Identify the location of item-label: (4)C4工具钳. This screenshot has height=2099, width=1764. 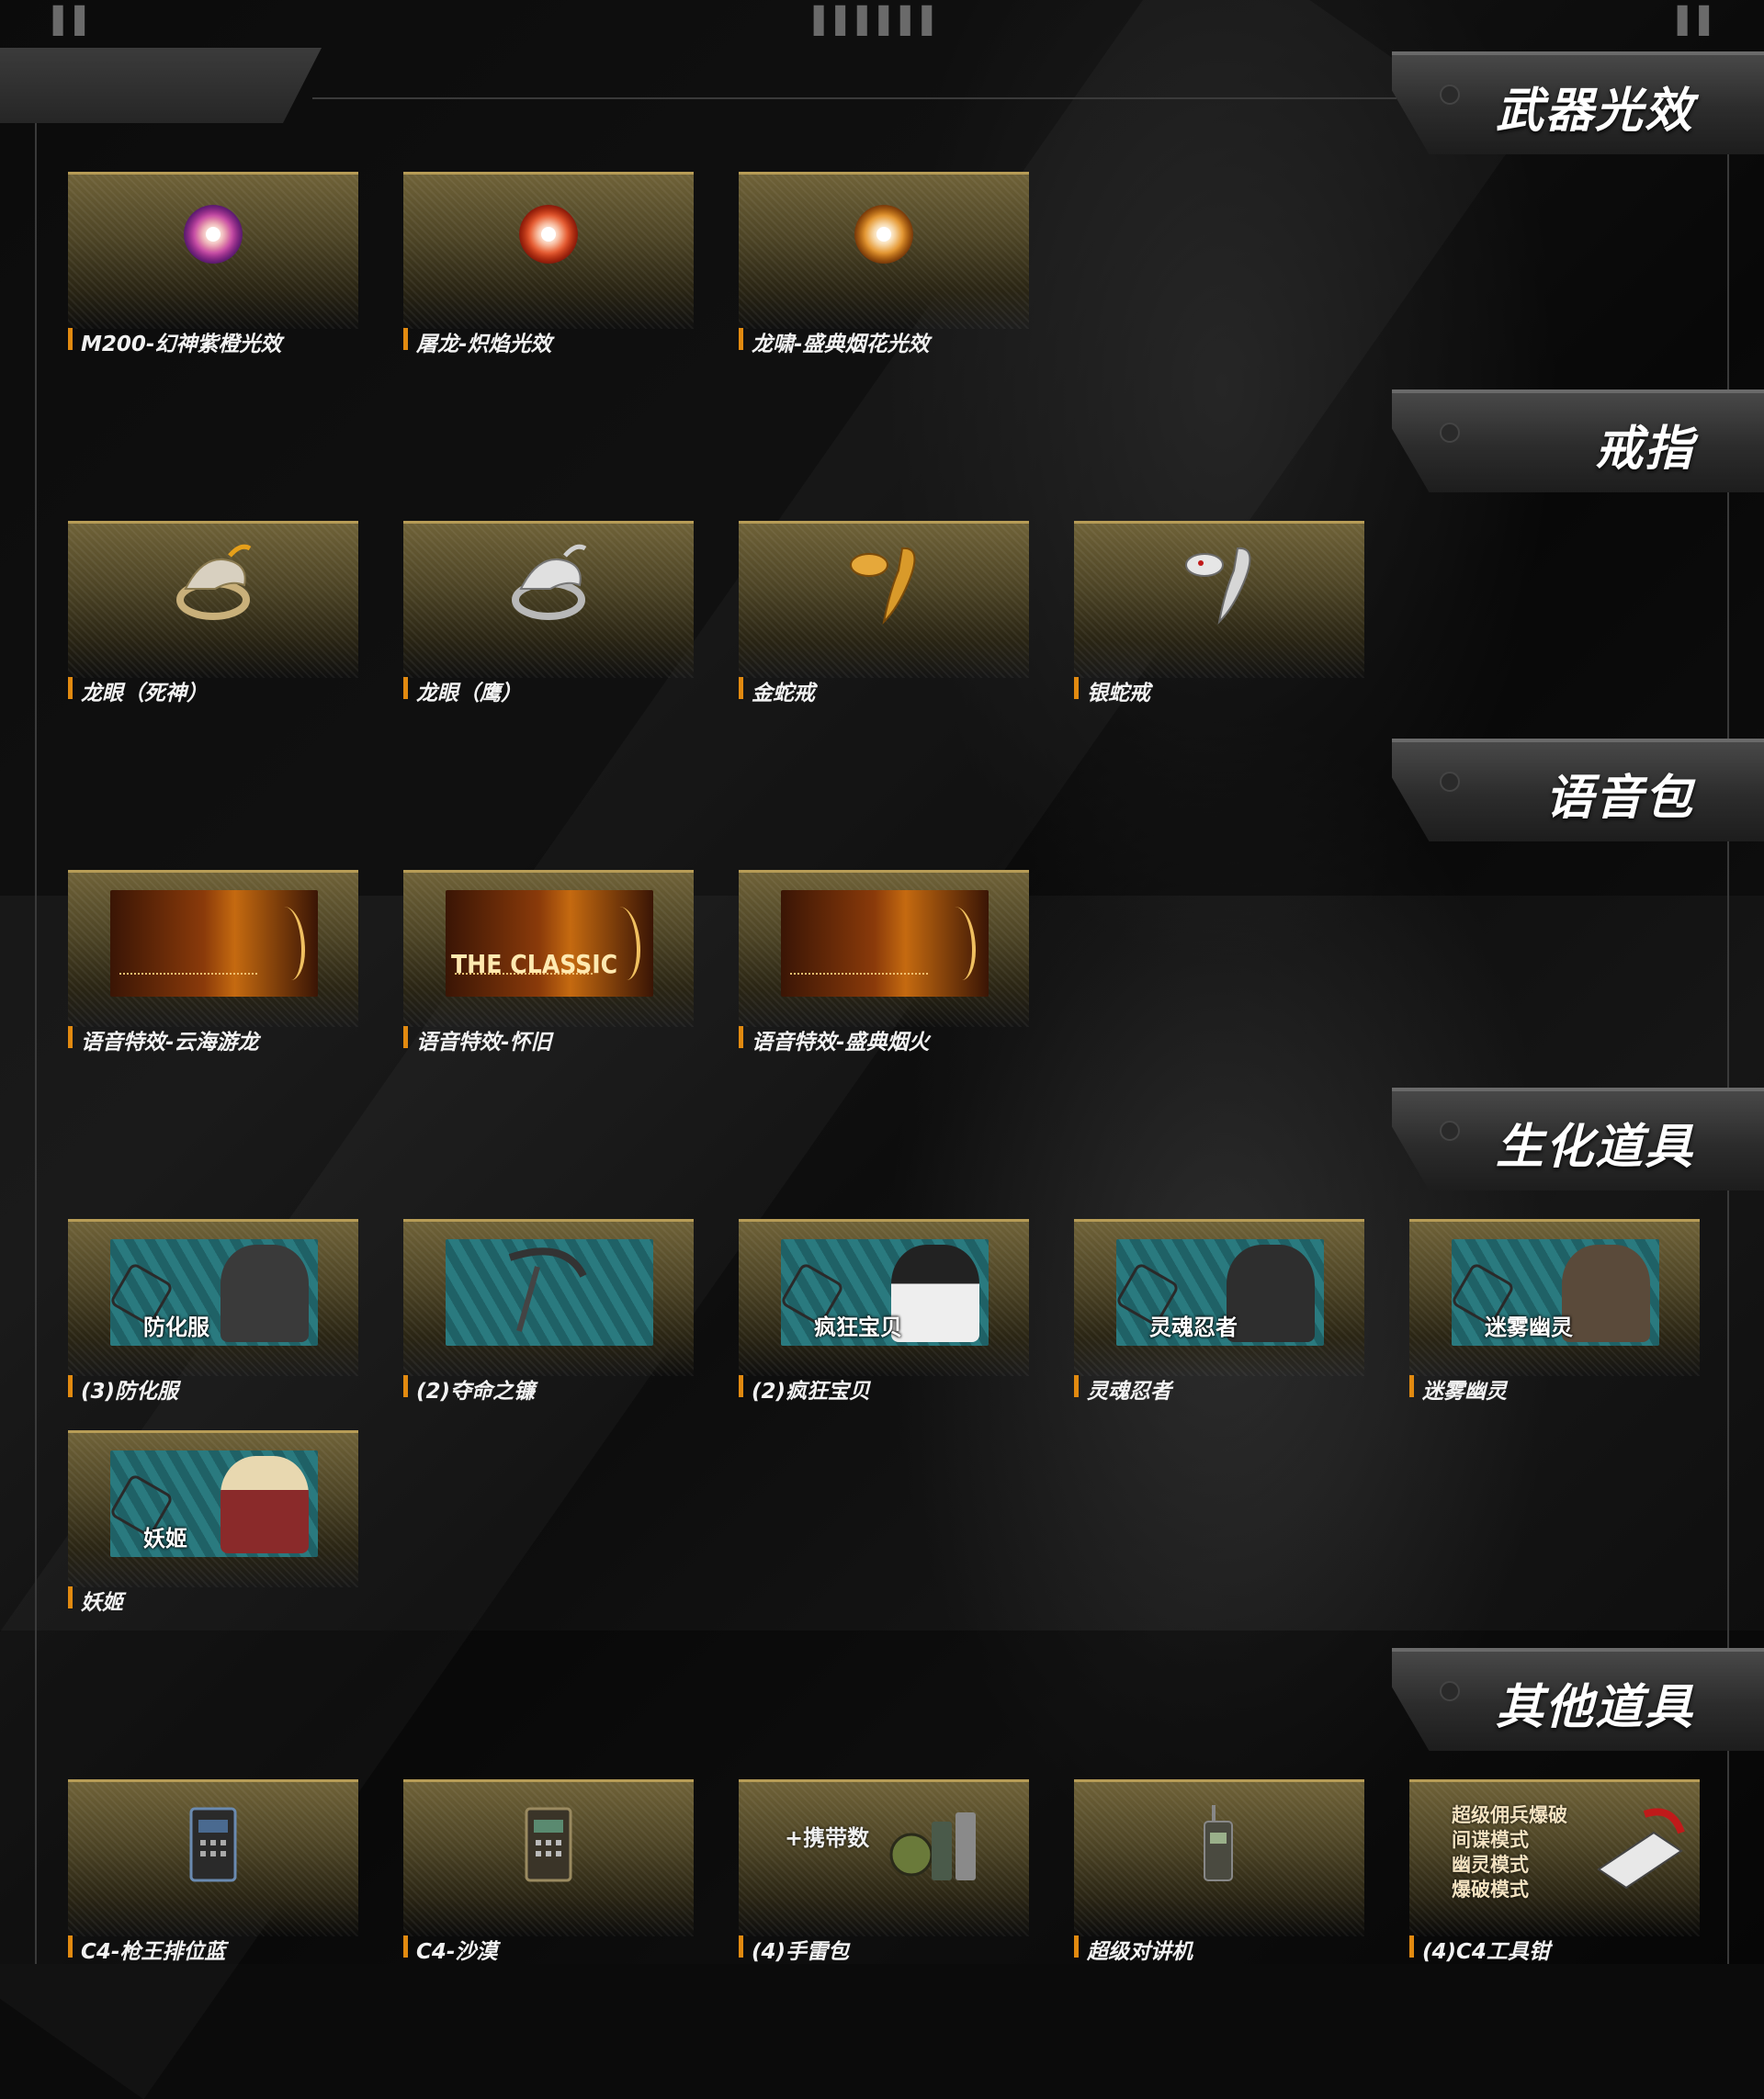
(1486, 1952).